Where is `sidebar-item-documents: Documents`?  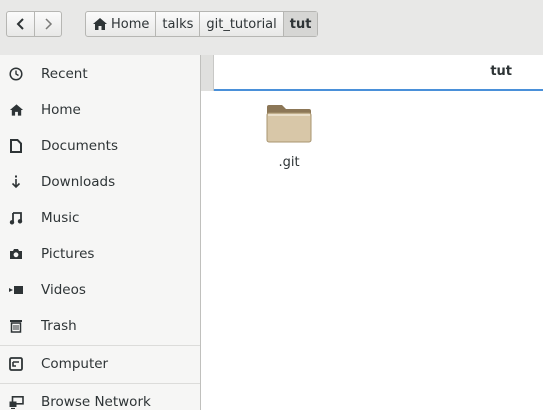
sidebar-item-documents: Documents is located at coordinates (100, 146).